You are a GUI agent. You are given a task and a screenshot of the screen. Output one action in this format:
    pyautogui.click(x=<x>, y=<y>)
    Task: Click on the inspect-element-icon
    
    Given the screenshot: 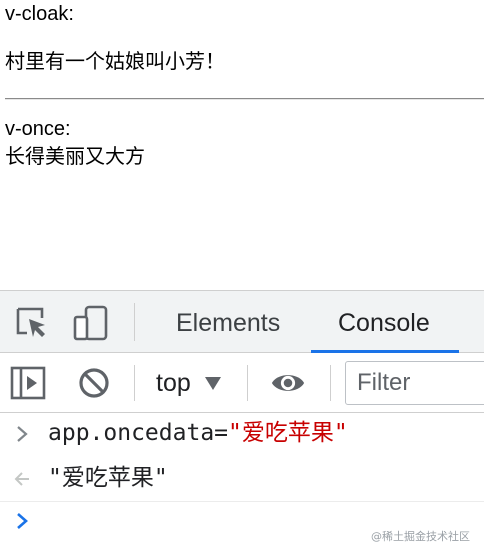 What is the action you would take?
    pyautogui.click(x=32, y=323)
    